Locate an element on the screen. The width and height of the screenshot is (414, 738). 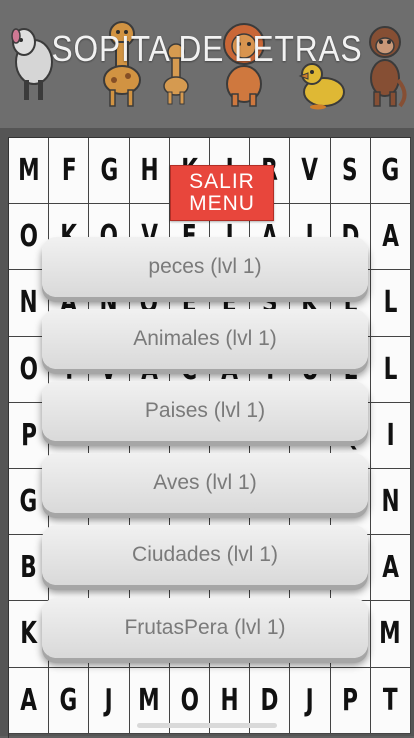
exit-button-line1: SALIR is located at coordinates (222, 181).